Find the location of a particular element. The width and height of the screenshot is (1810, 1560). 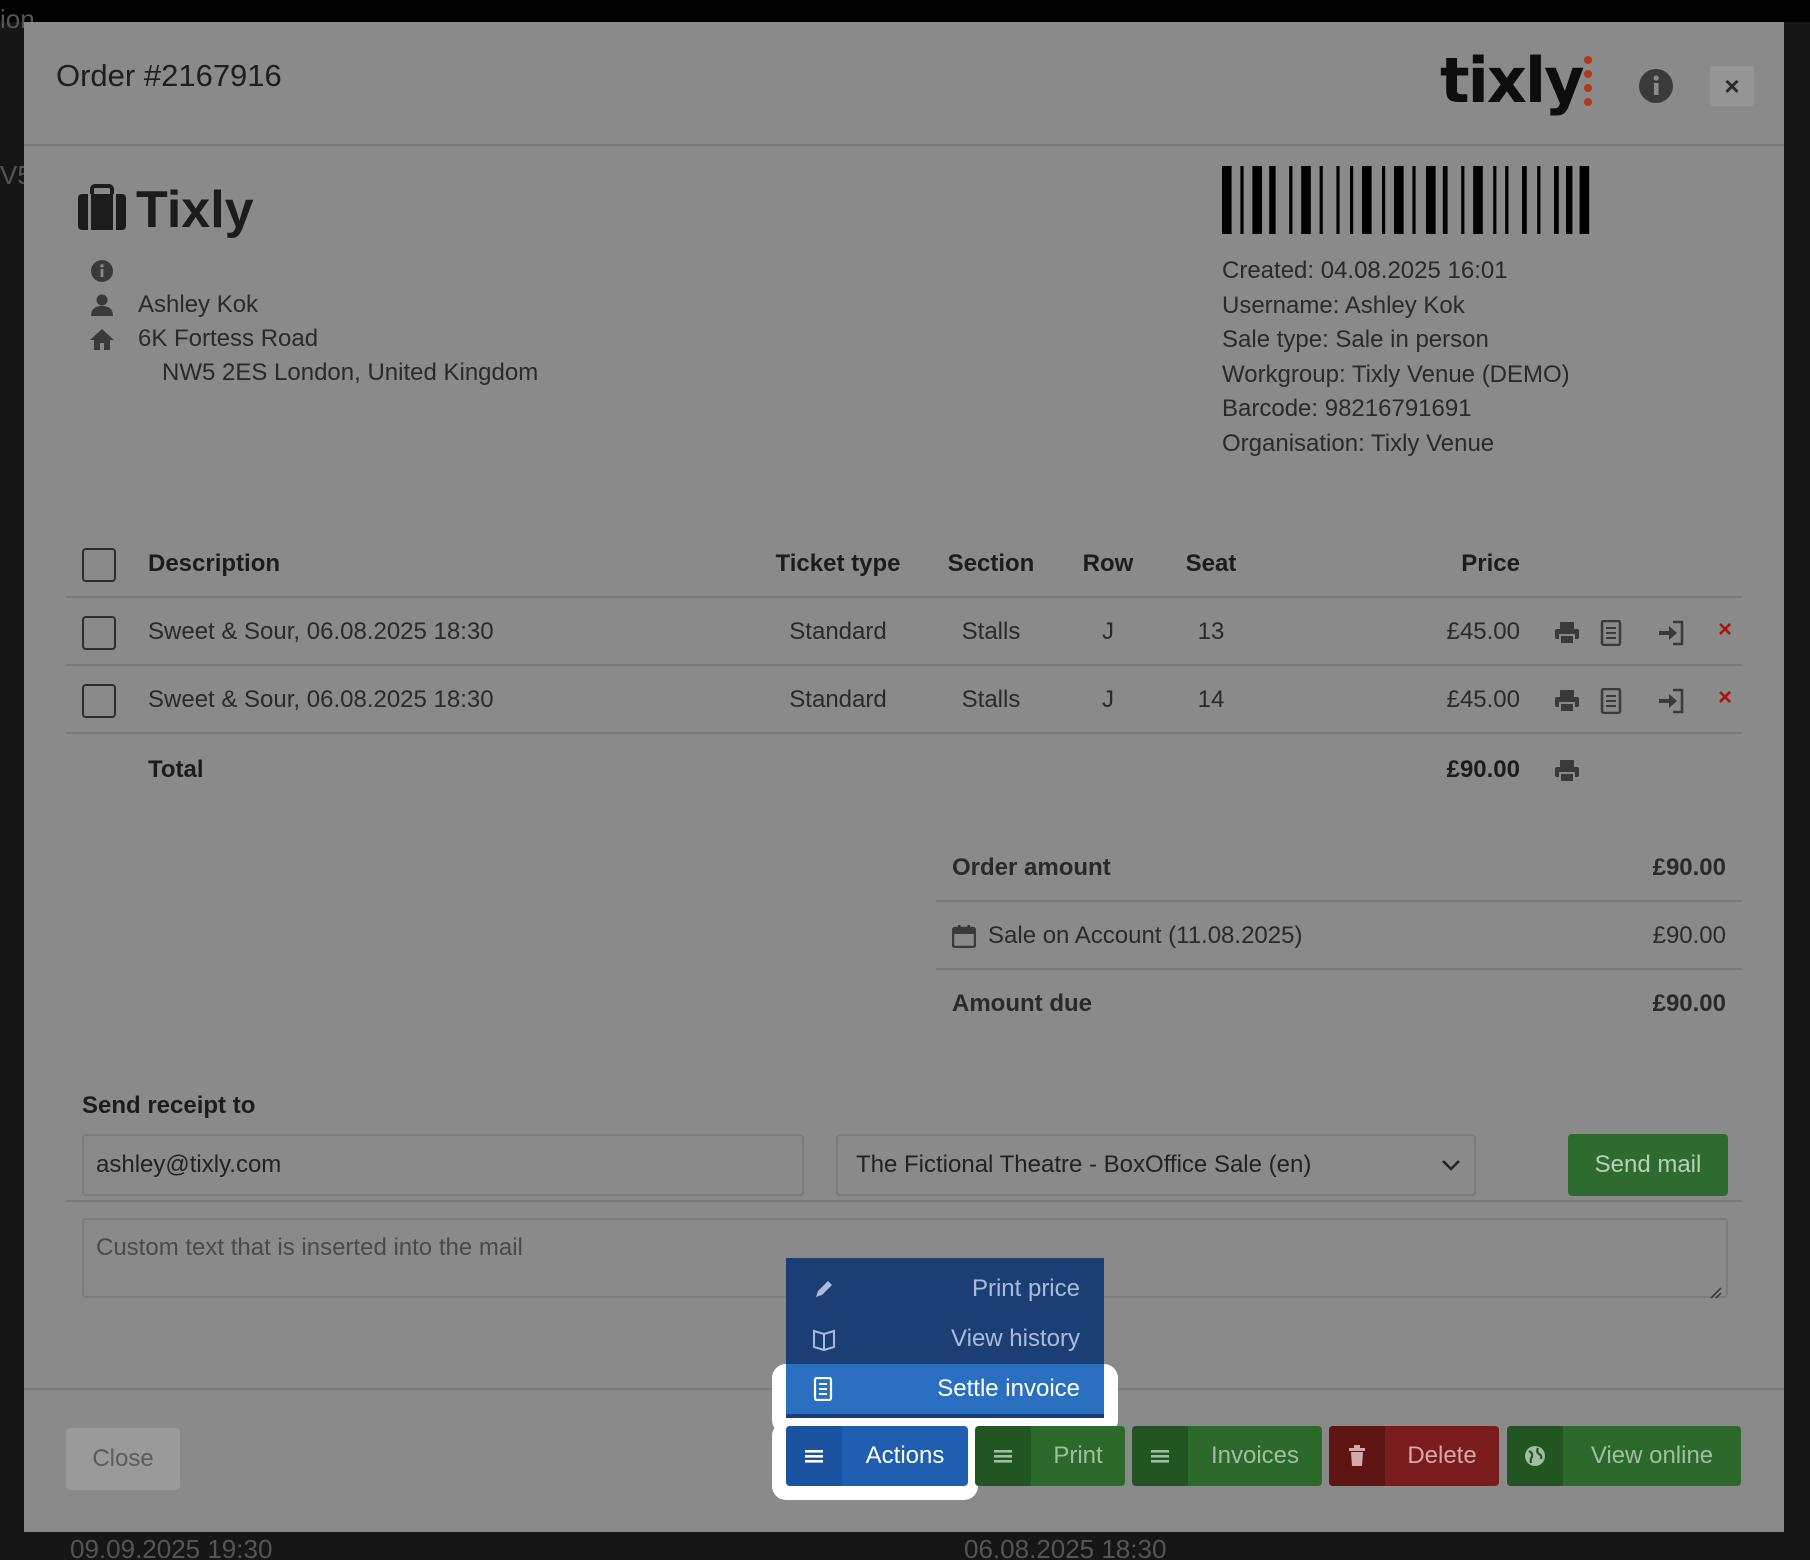

menu-item-print-price: Print price is located at coordinates (945, 1289).